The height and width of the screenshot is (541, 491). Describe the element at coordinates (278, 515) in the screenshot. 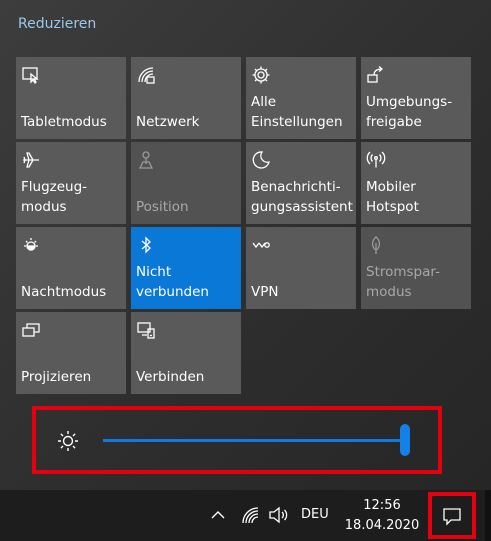

I see `speaker-icon` at that location.